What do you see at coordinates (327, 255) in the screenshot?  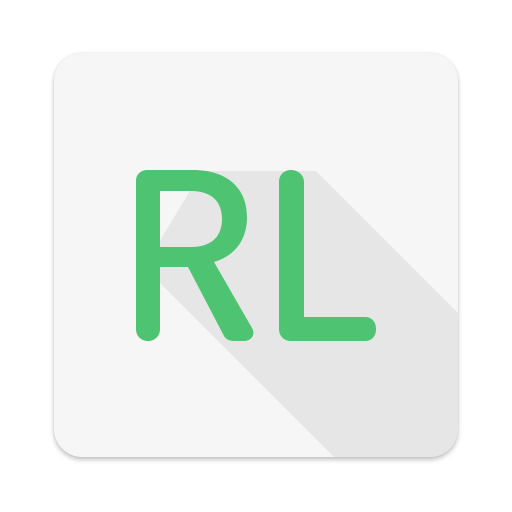 I see `letter-l` at bounding box center [327, 255].